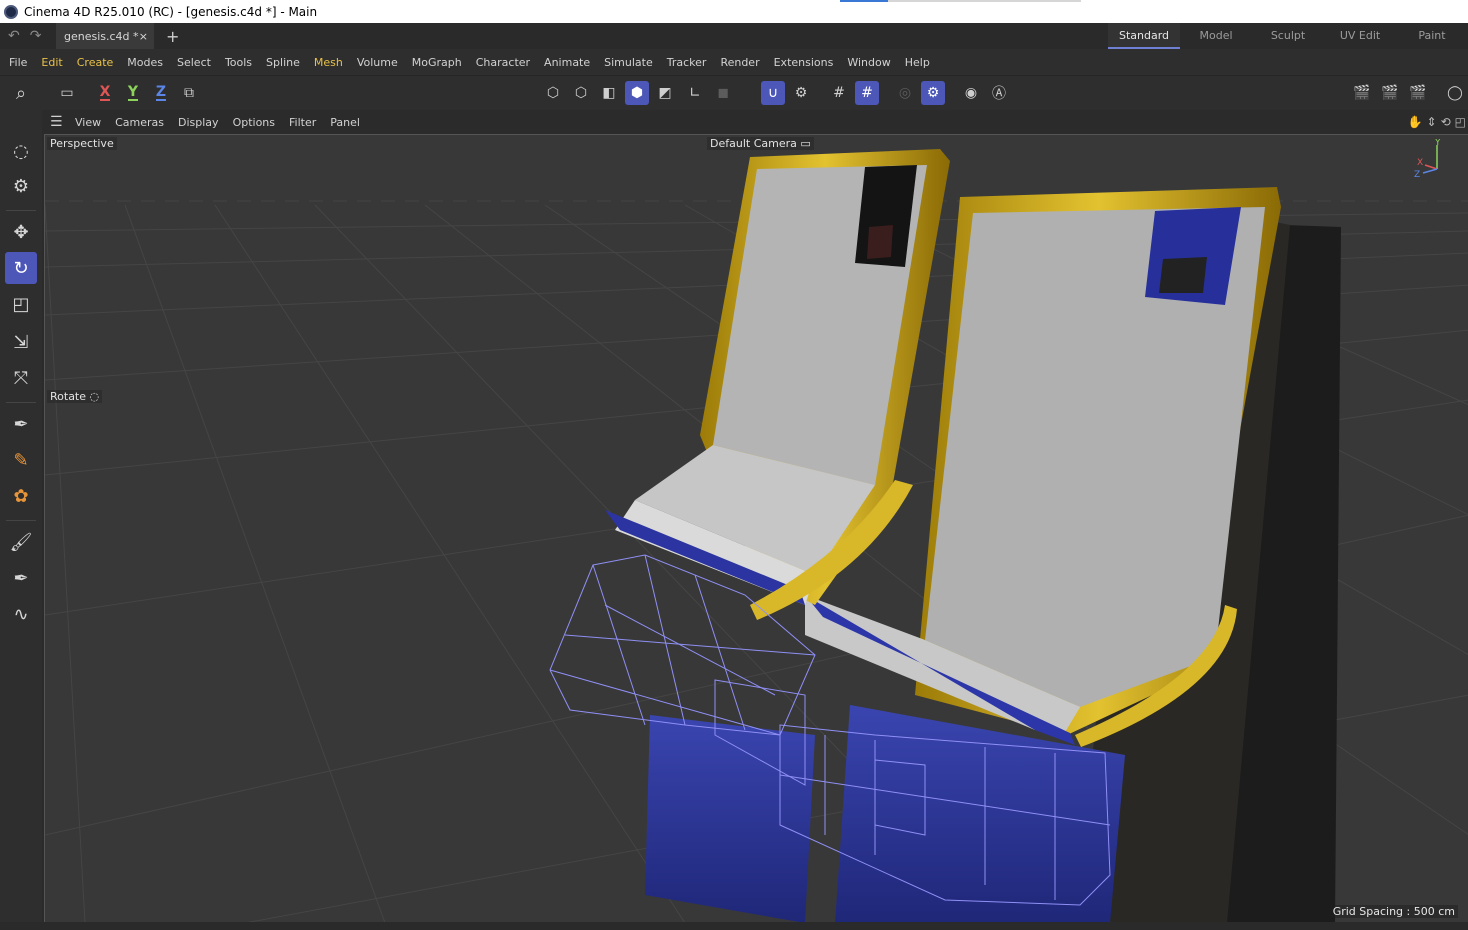  I want to click on dolly-arrows-icon: ⇕, so click(1432, 122).